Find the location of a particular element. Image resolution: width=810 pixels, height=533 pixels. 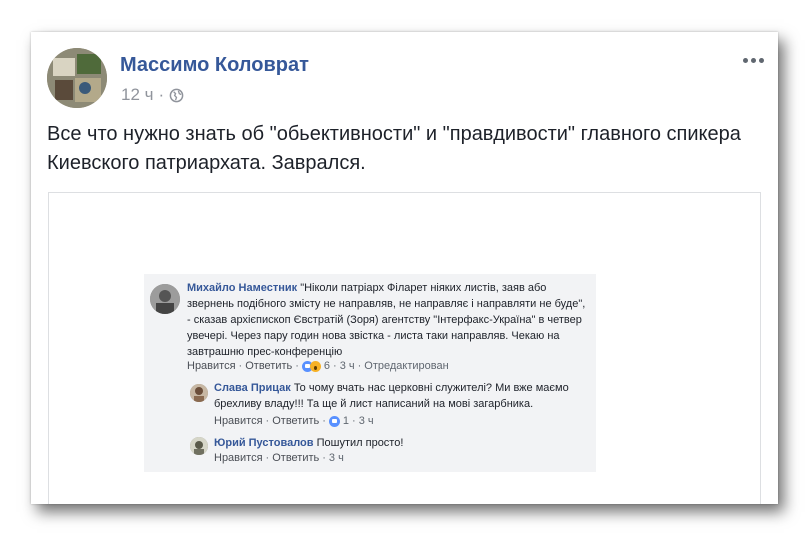

wow-reaction-icon is located at coordinates (315, 366).